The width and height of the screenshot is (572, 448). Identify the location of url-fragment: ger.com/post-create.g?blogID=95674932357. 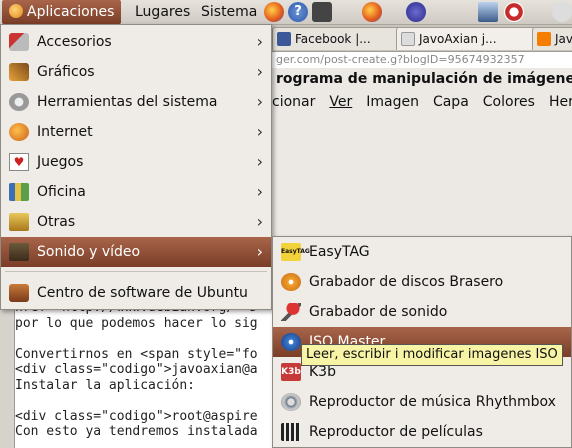
(421, 60).